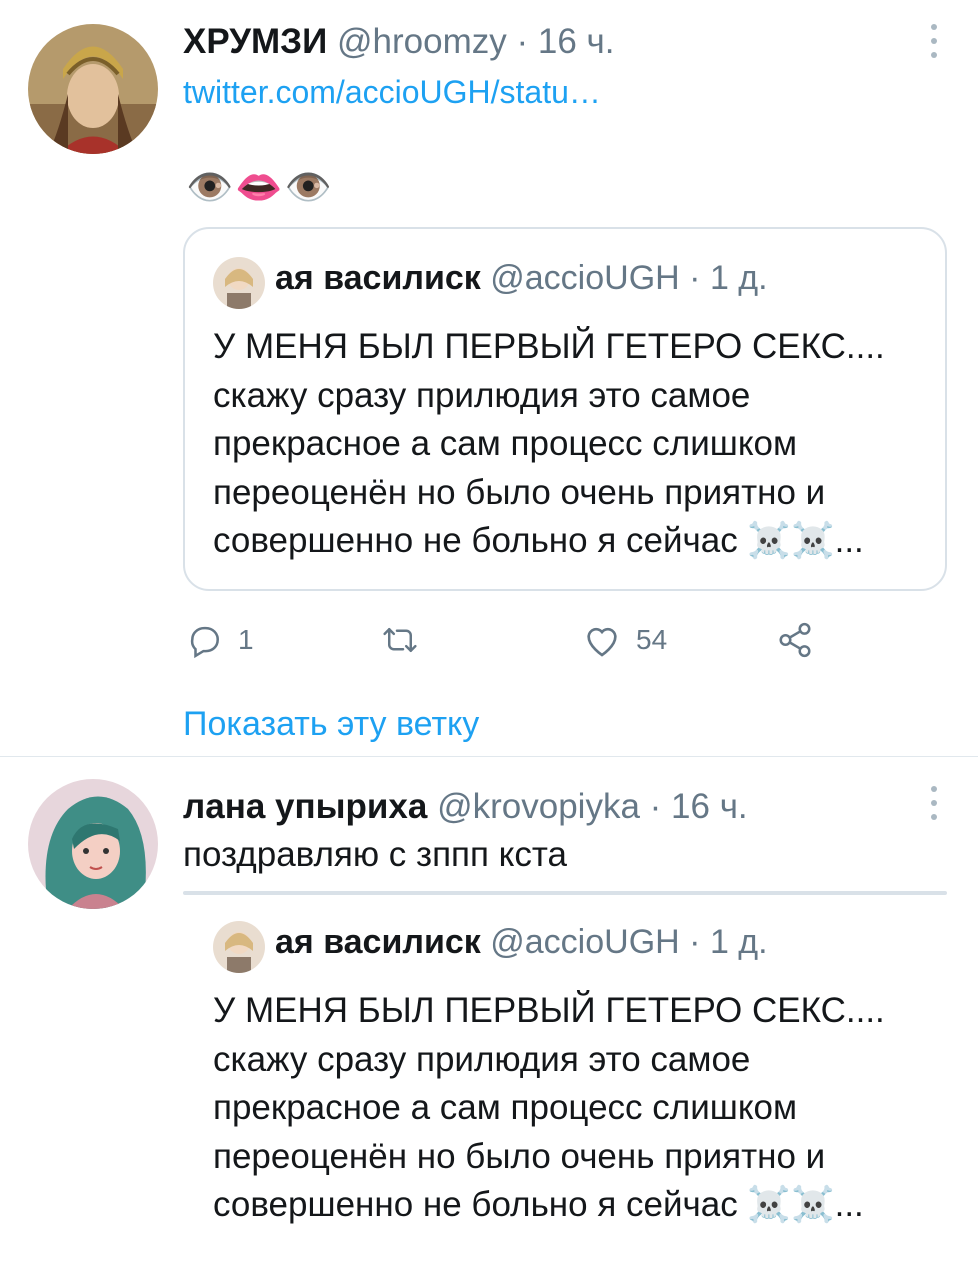  I want to click on display-name: лана упыриха, so click(305, 806).